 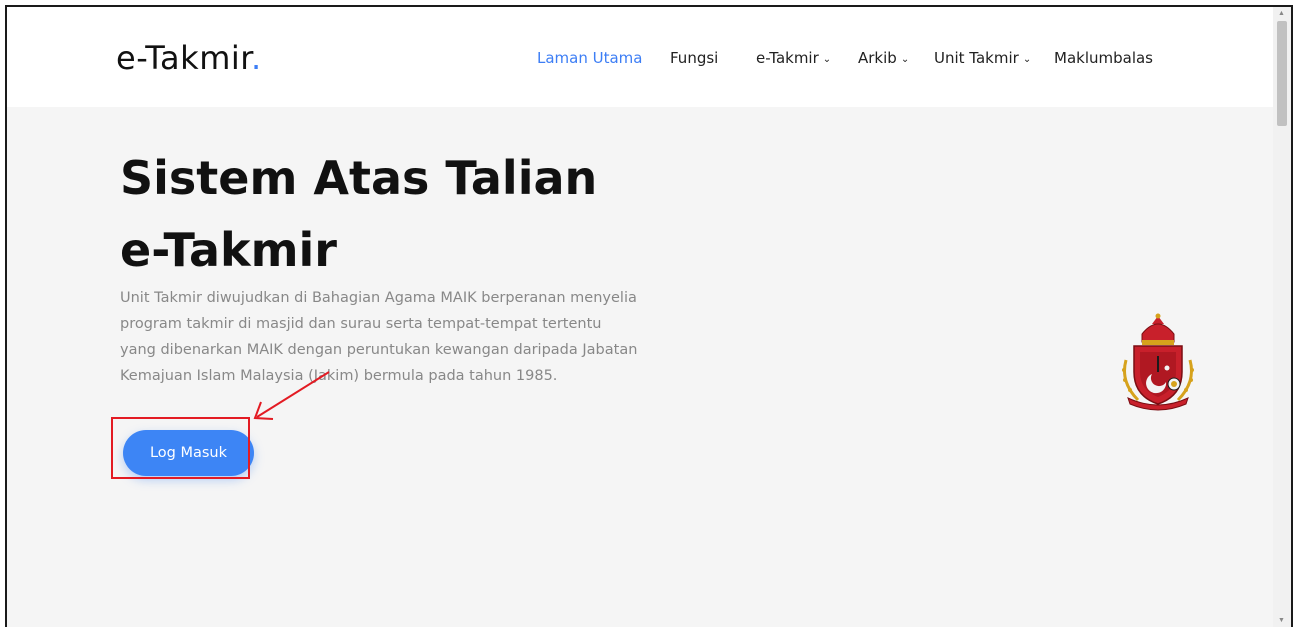 I want to click on scroll-up-arrow-icon: ▲, so click(x=1281, y=13).